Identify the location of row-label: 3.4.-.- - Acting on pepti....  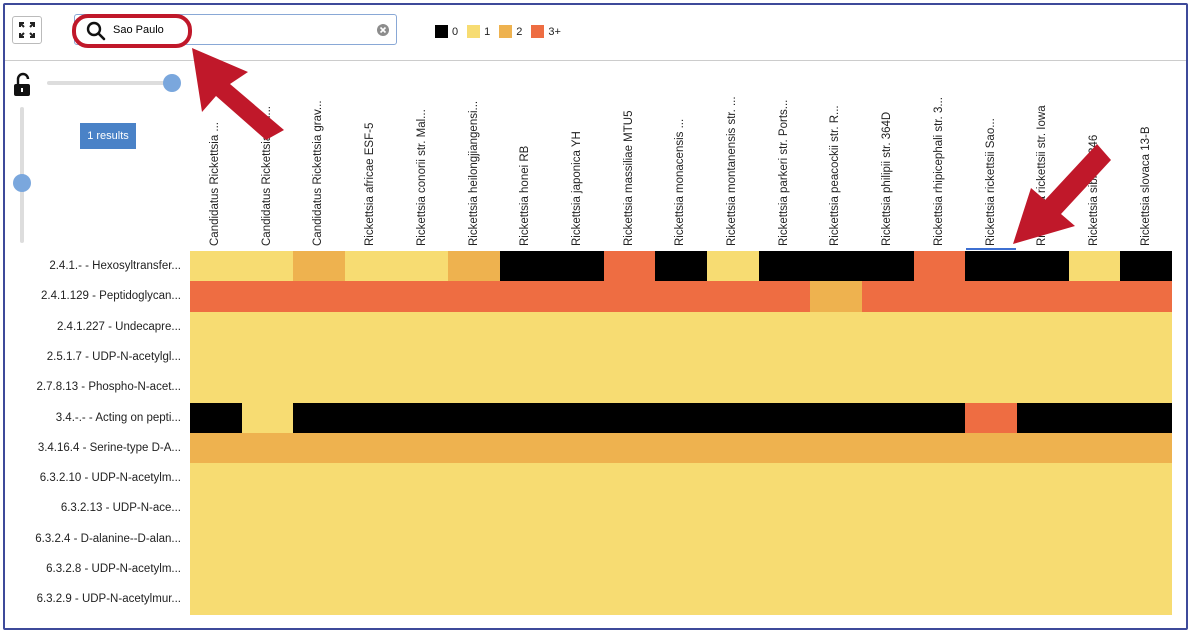
(91, 418).